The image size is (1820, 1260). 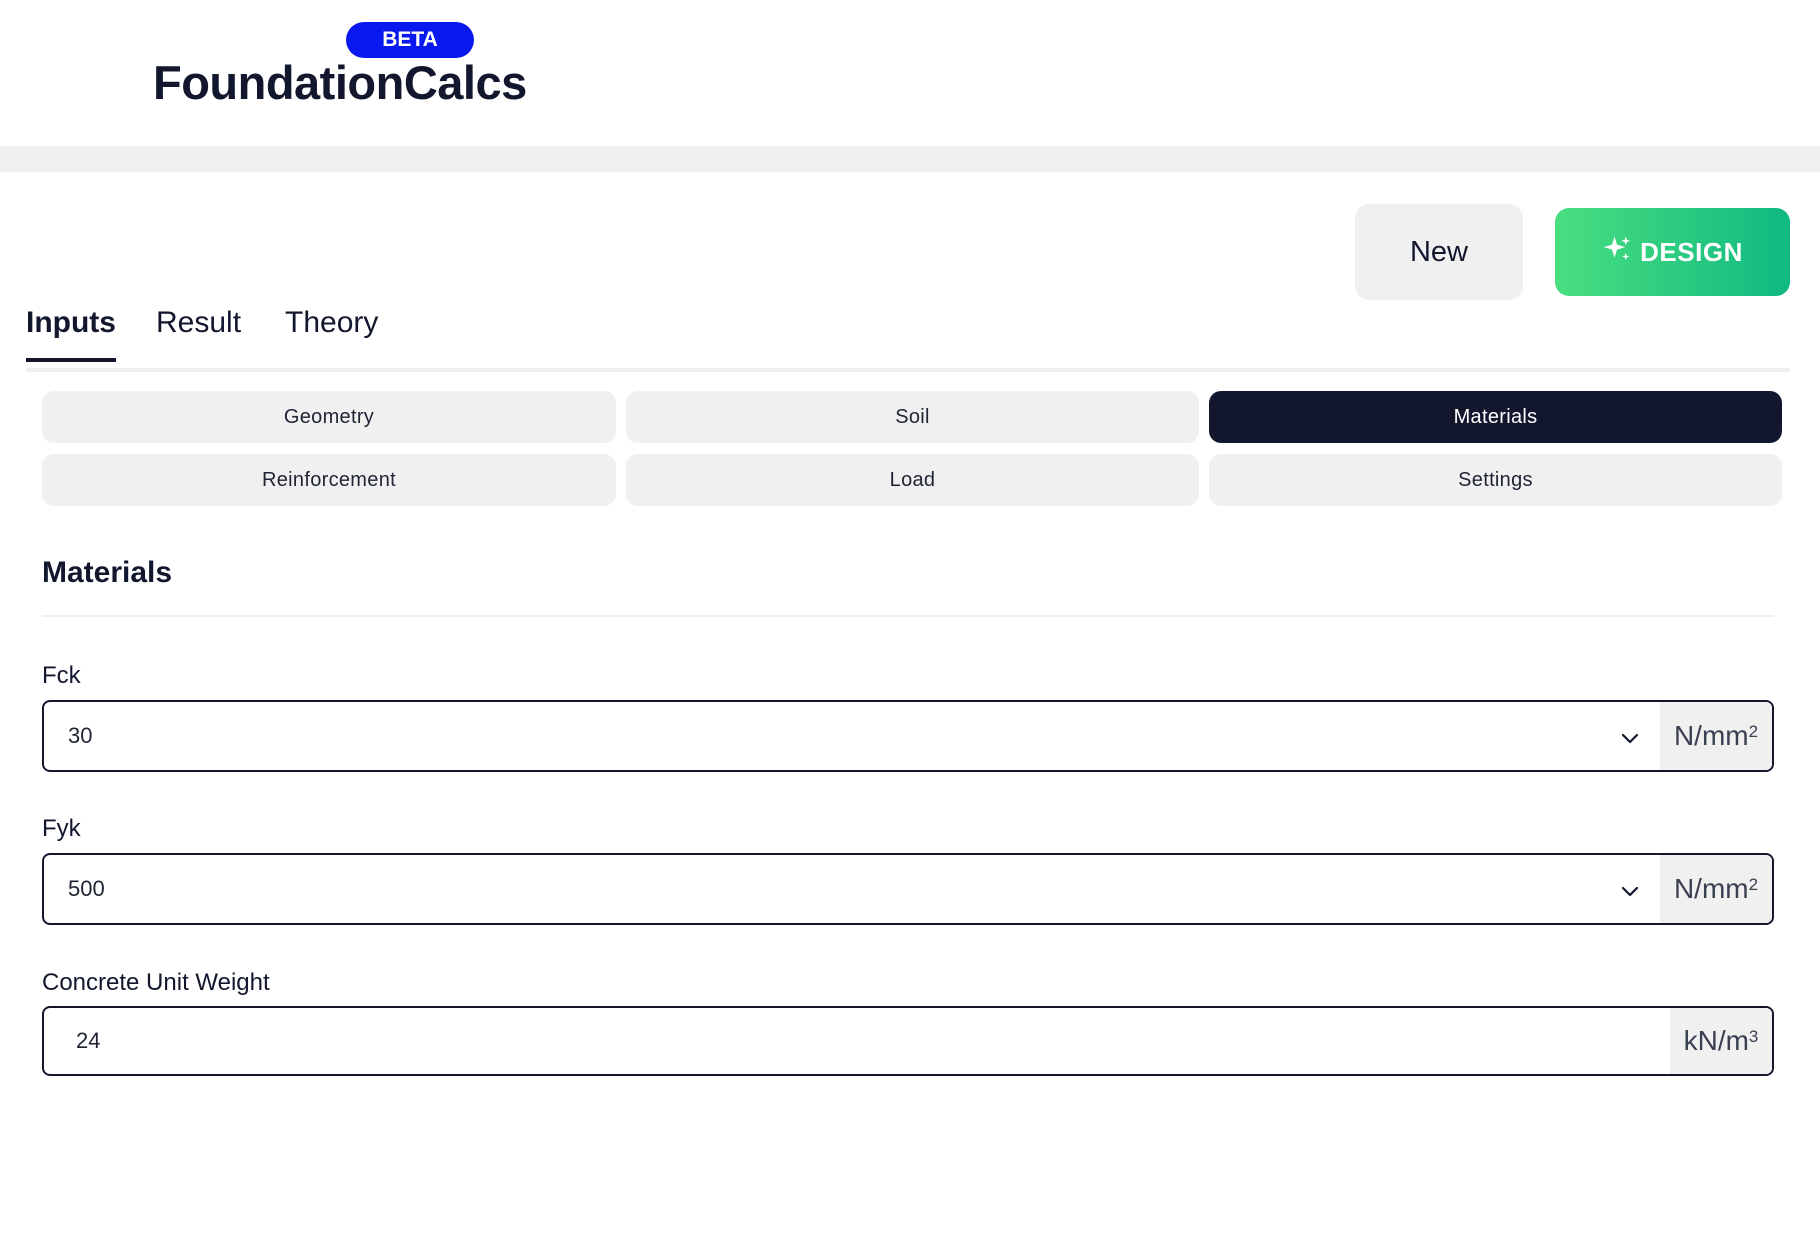 I want to click on new-button: New, so click(x=1439, y=252).